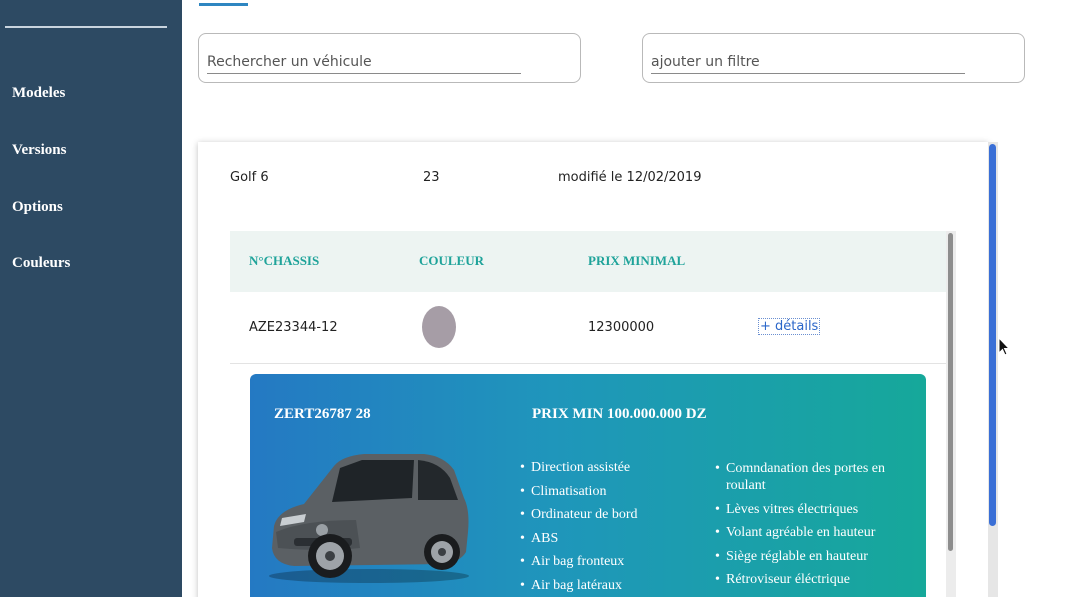 This screenshot has height=597, width=1073. What do you see at coordinates (431, 177) in the screenshot?
I see `vehicle-count: 23` at bounding box center [431, 177].